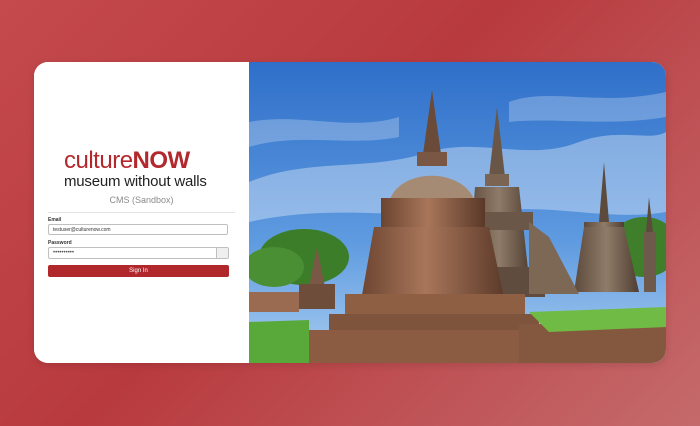  I want to click on password-field: ••••••••••, so click(132, 253).